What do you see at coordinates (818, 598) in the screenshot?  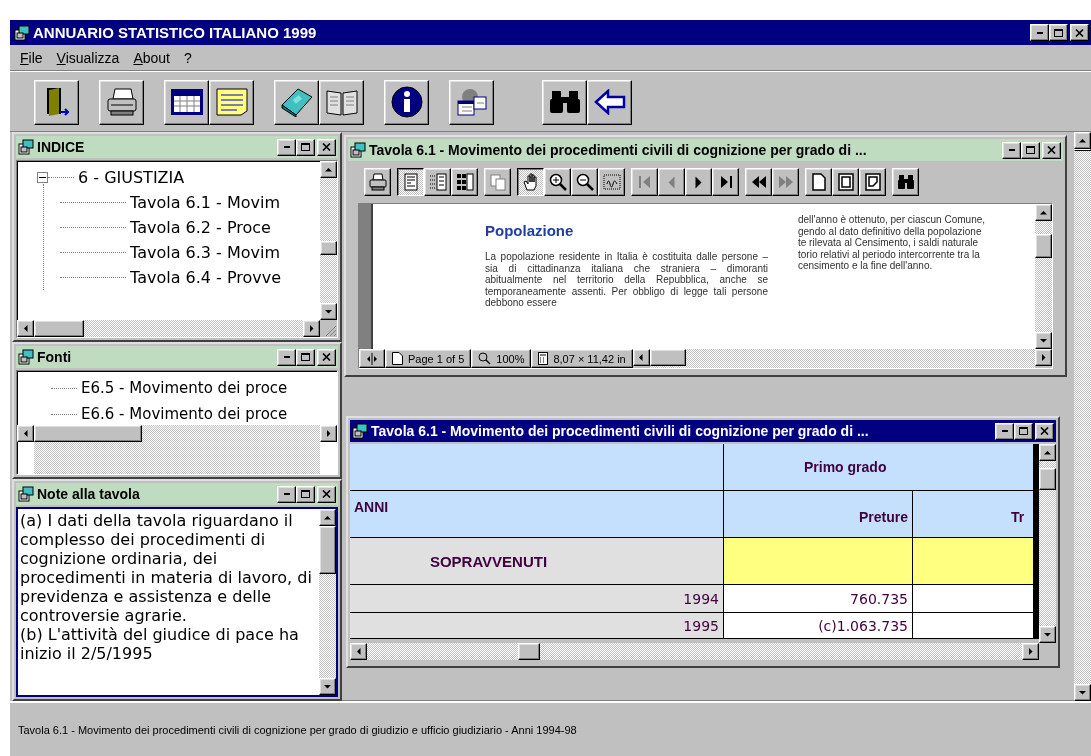 I see `table-cell: 760.735` at bounding box center [818, 598].